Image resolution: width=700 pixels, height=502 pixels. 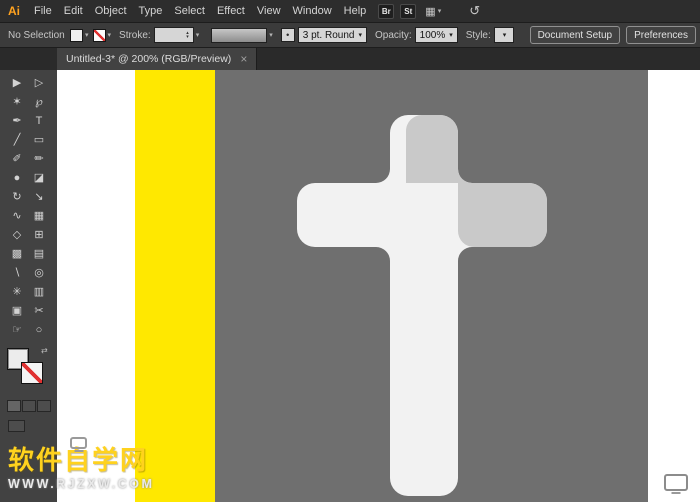 What do you see at coordinates (189, 11) in the screenshot?
I see `menu-select: Select` at bounding box center [189, 11].